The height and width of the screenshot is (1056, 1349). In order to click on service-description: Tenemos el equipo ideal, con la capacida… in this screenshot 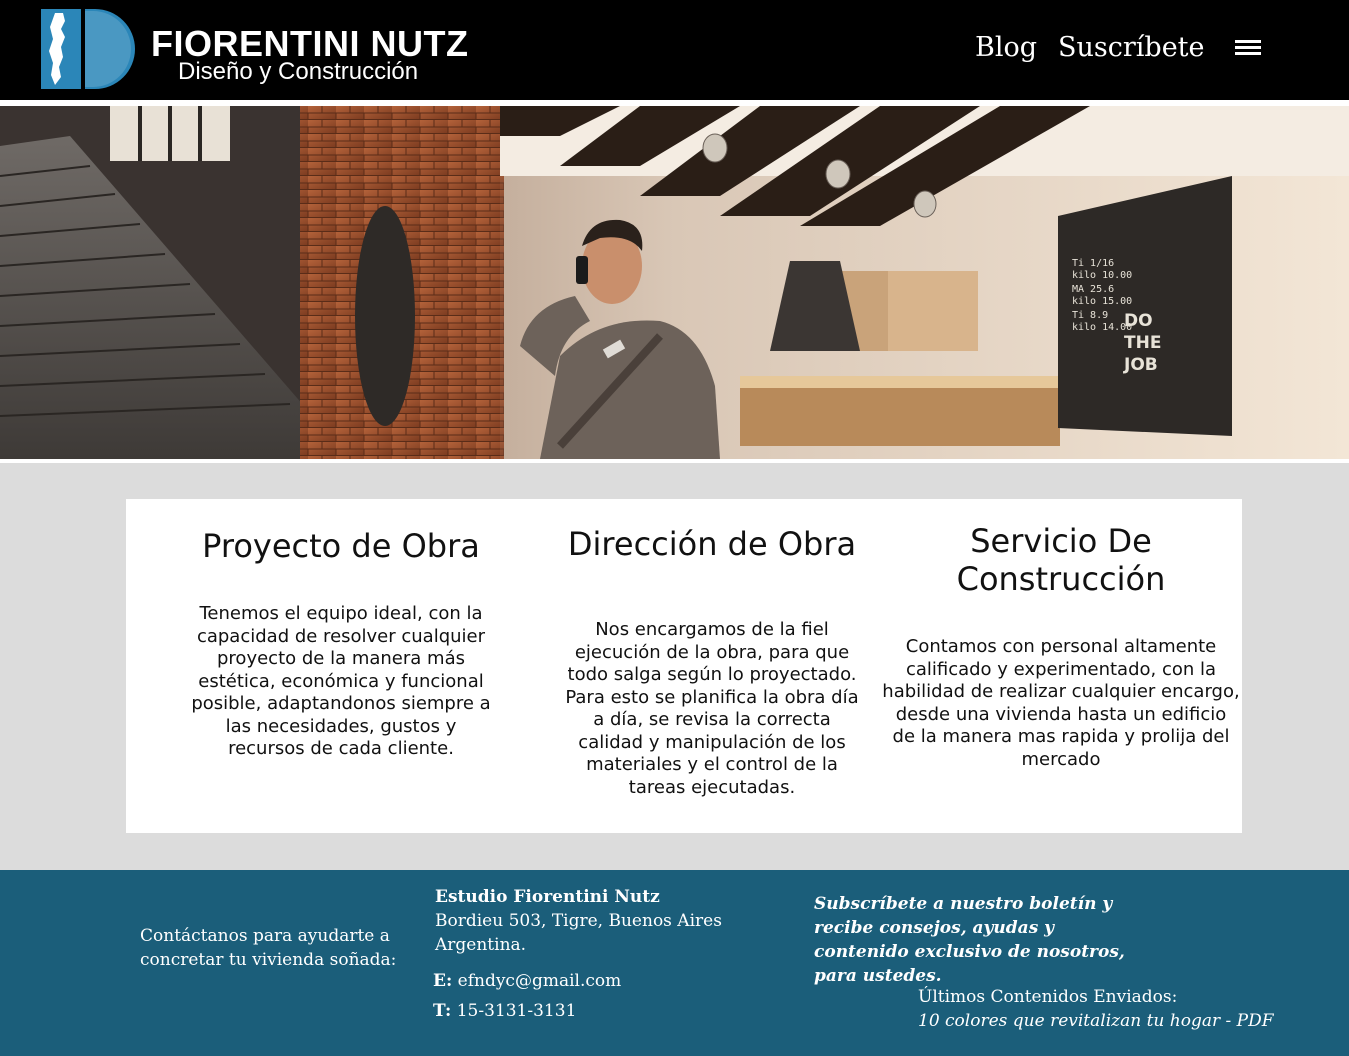, I will do `click(341, 681)`.